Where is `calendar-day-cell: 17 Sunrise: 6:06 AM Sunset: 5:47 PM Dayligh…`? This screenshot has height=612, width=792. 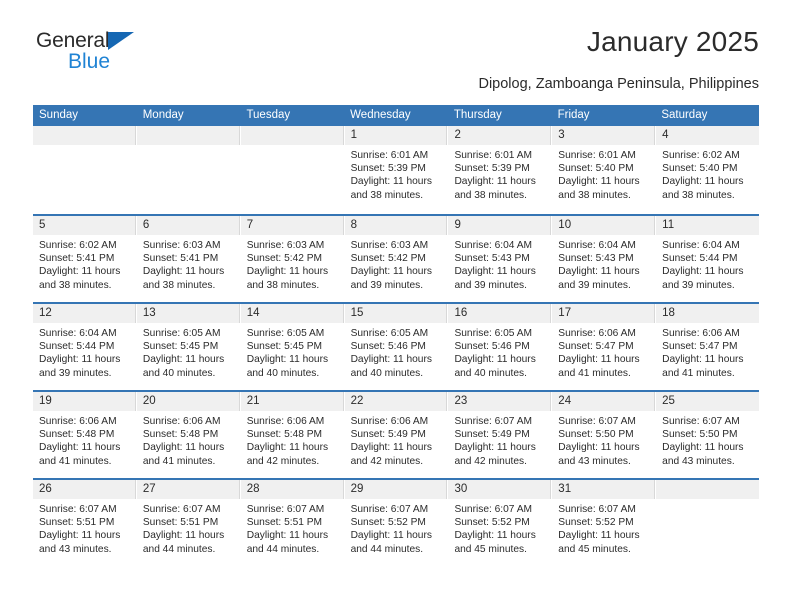 calendar-day-cell: 17 Sunrise: 6:06 AM Sunset: 5:47 PM Dayligh… is located at coordinates (604, 347).